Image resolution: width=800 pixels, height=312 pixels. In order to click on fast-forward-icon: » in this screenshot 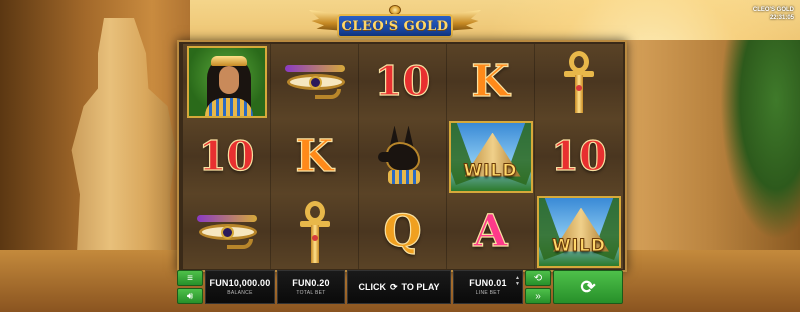, I will do `click(538, 296)`.